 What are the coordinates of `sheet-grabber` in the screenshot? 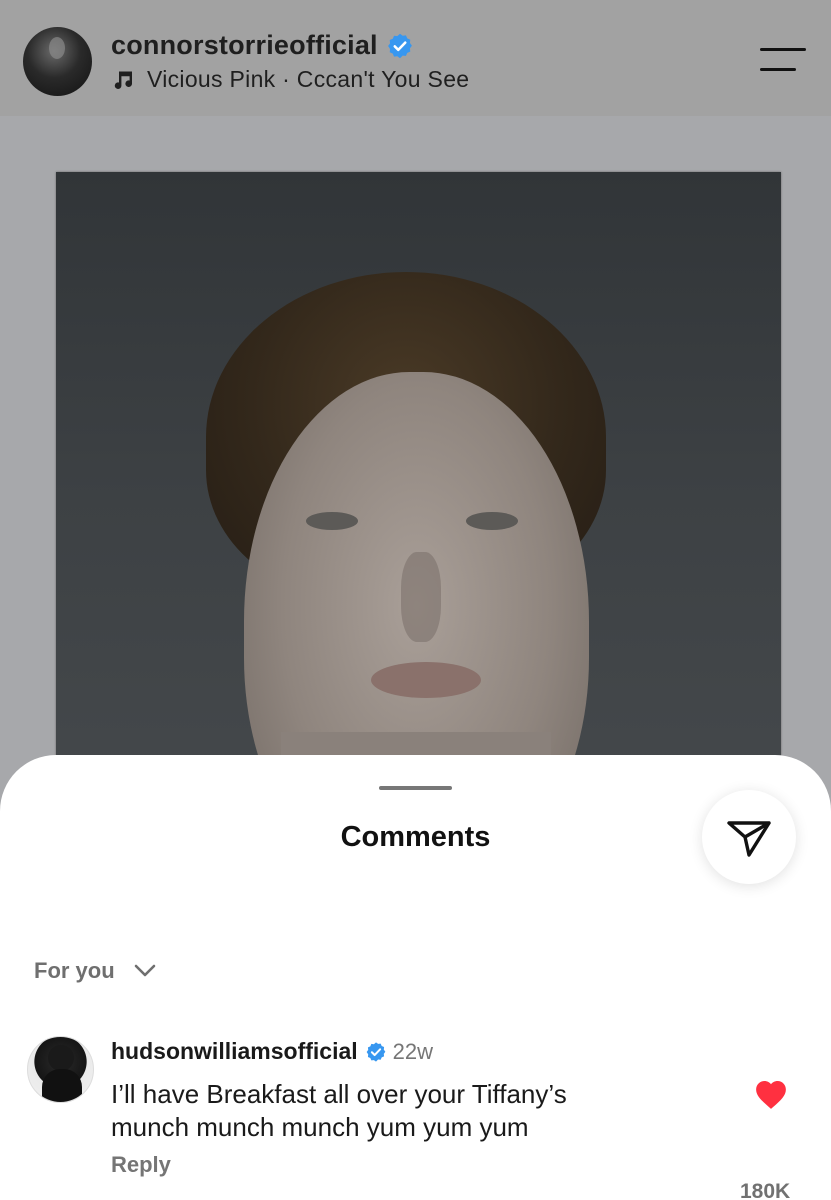 It's located at (415, 788).